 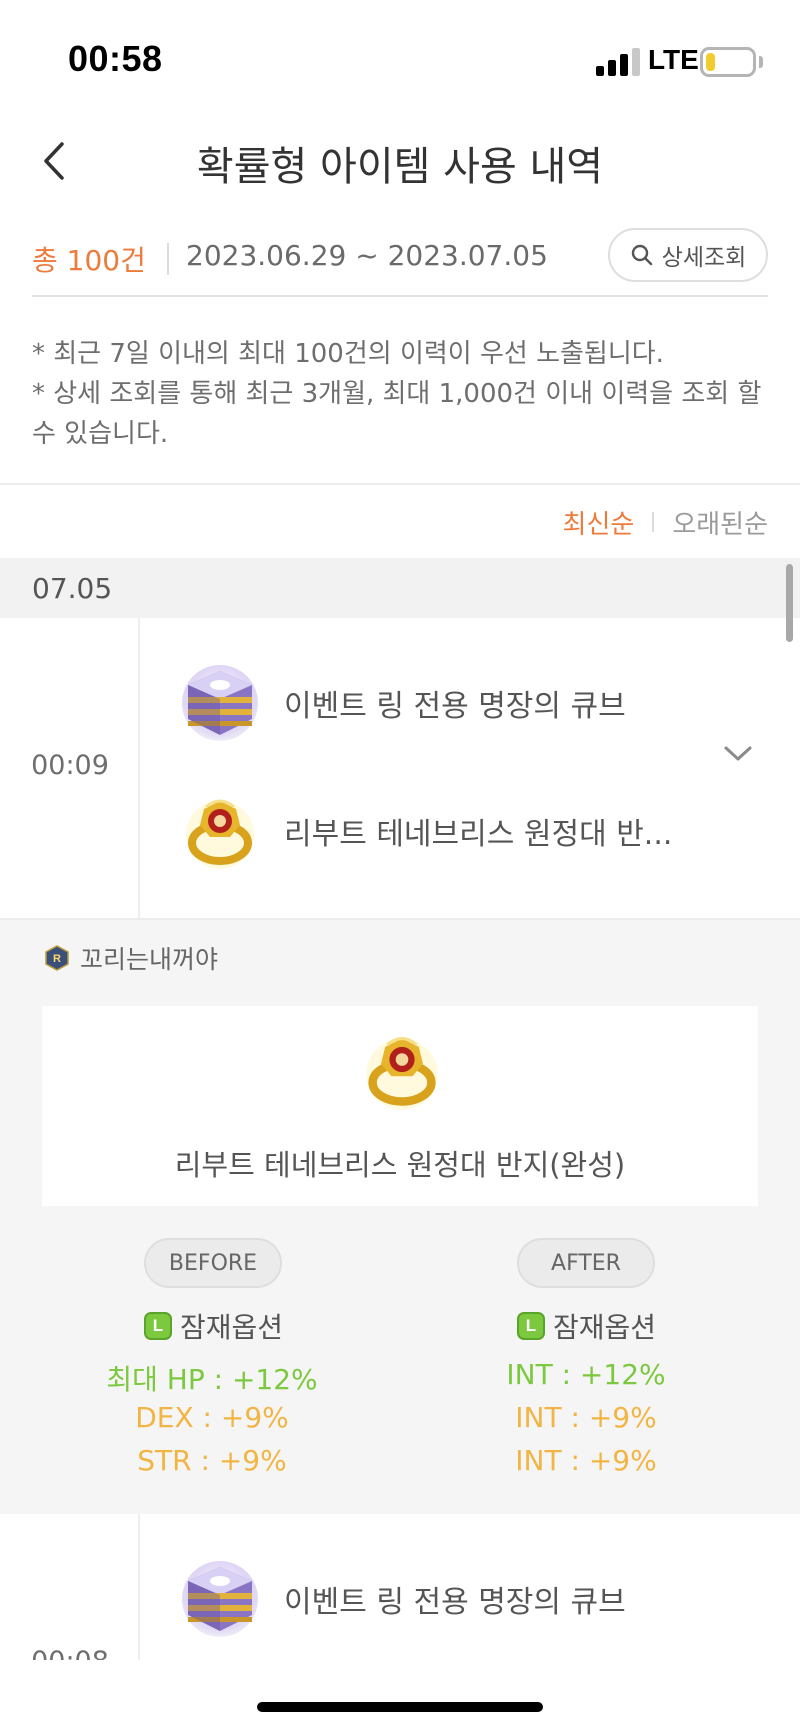 What do you see at coordinates (599, 522) in the screenshot?
I see `sort-newest-button: 최신순` at bounding box center [599, 522].